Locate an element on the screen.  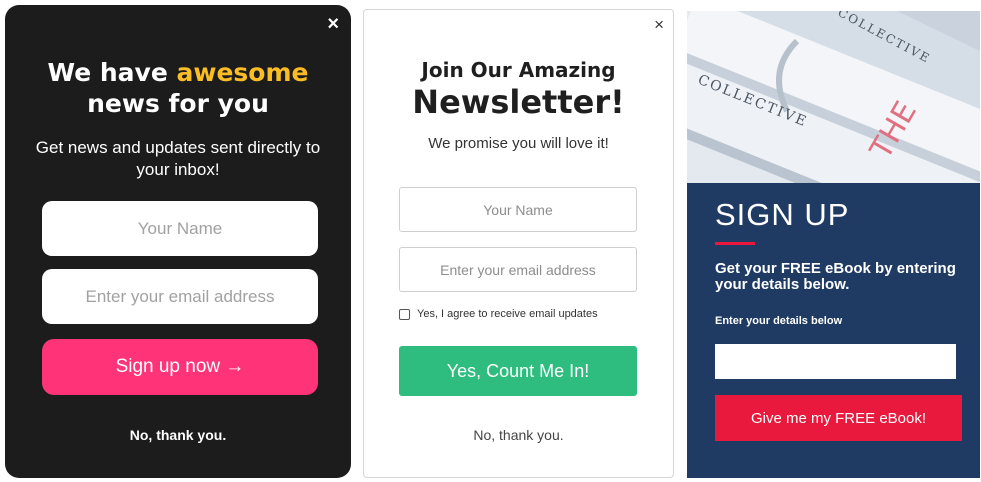
book-photo-art: COLLECTIVE THE COLLECTIVE is located at coordinates (833, 97).